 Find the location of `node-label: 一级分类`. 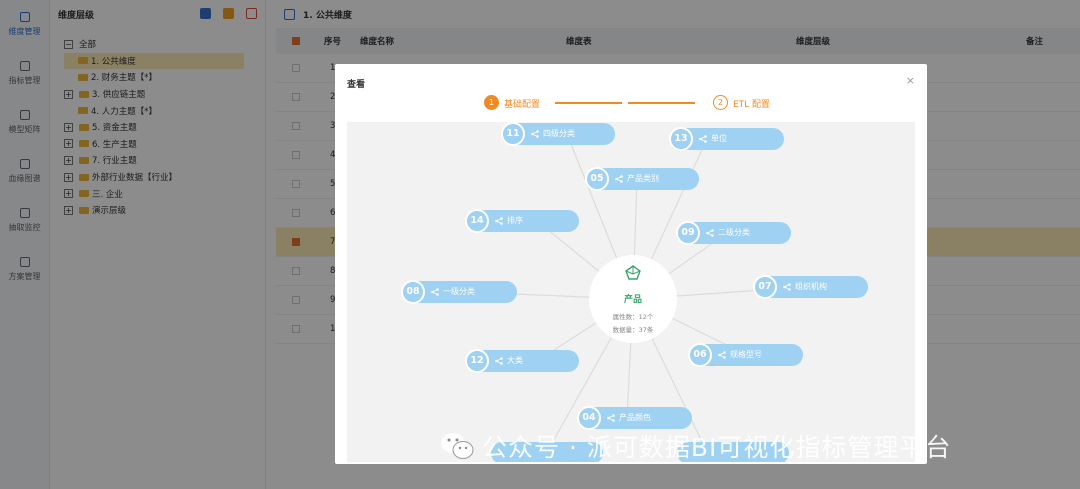

node-label: 一级分类 is located at coordinates (459, 291).